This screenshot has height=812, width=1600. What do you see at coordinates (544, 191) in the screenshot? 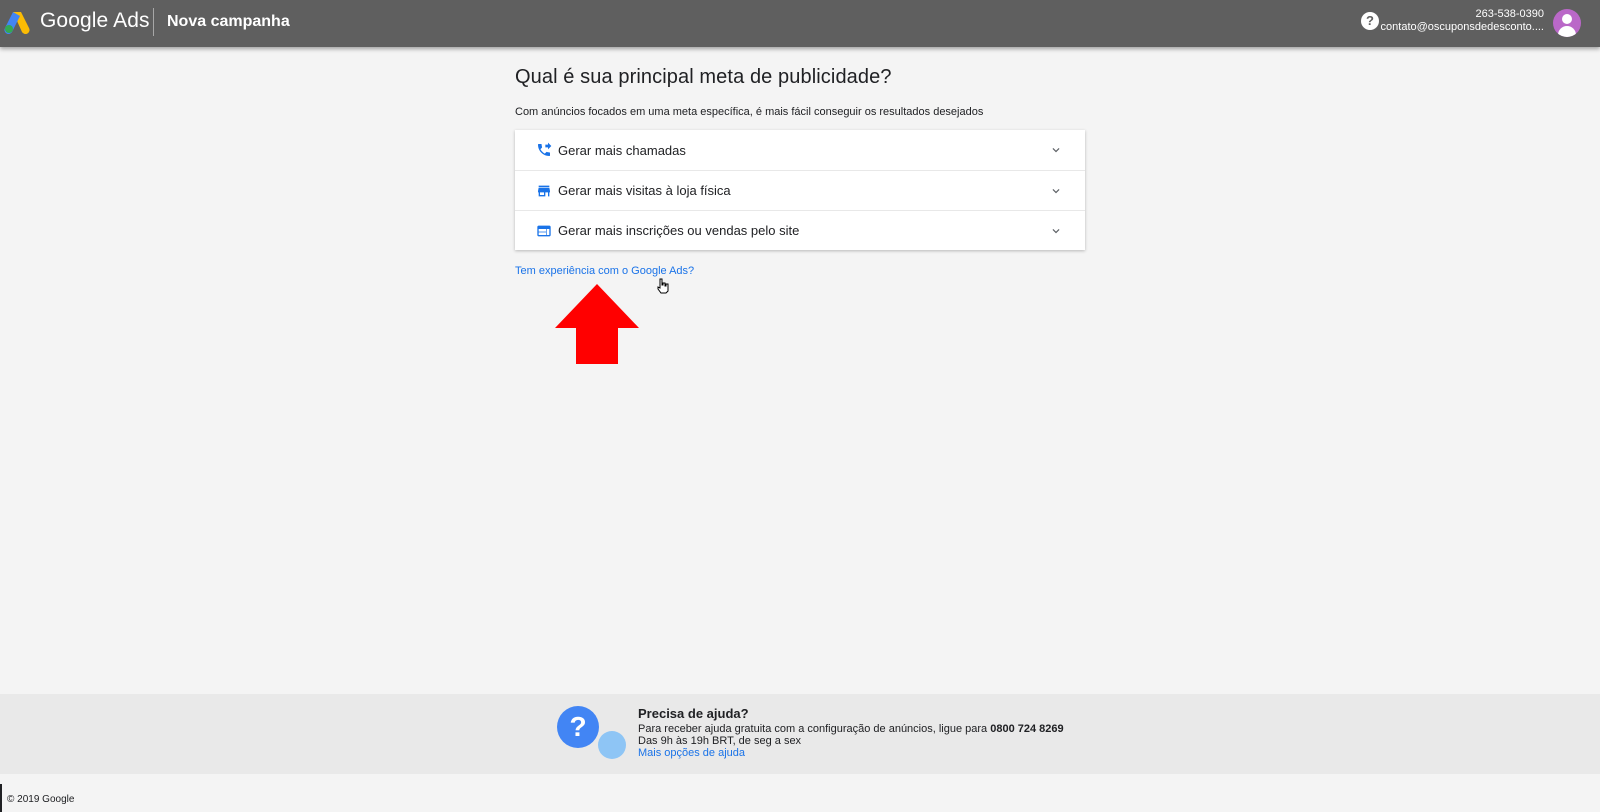
I see `store-icon` at bounding box center [544, 191].